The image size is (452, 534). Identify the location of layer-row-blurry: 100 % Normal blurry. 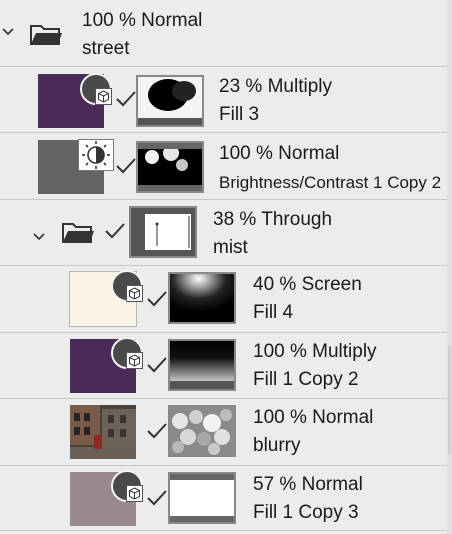
(223, 432).